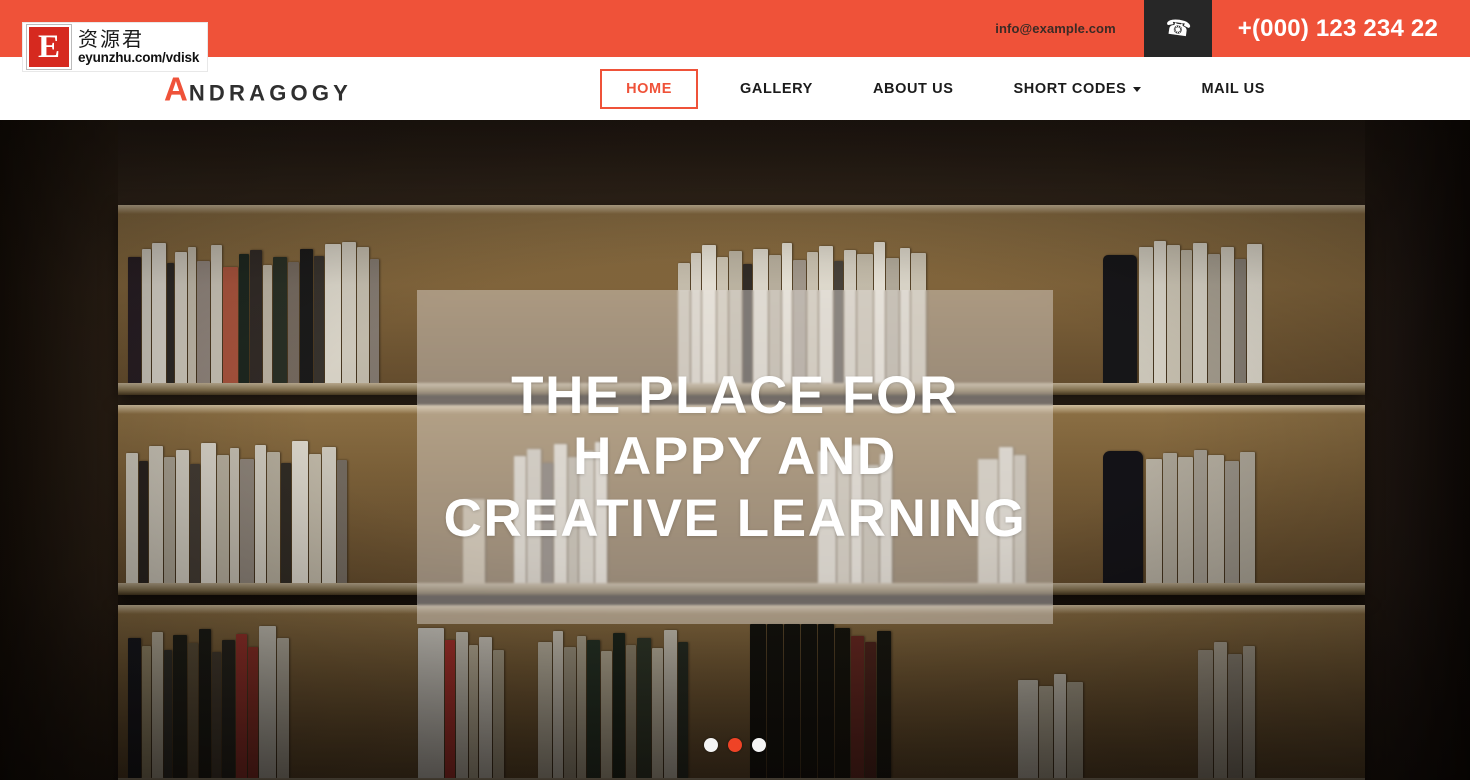  I want to click on nav-item-gallery: GALLERY, so click(776, 89).